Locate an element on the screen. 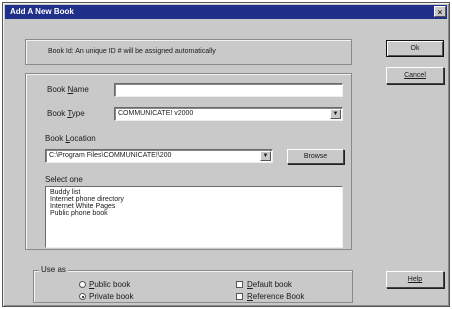  close-button: × is located at coordinates (440, 11).